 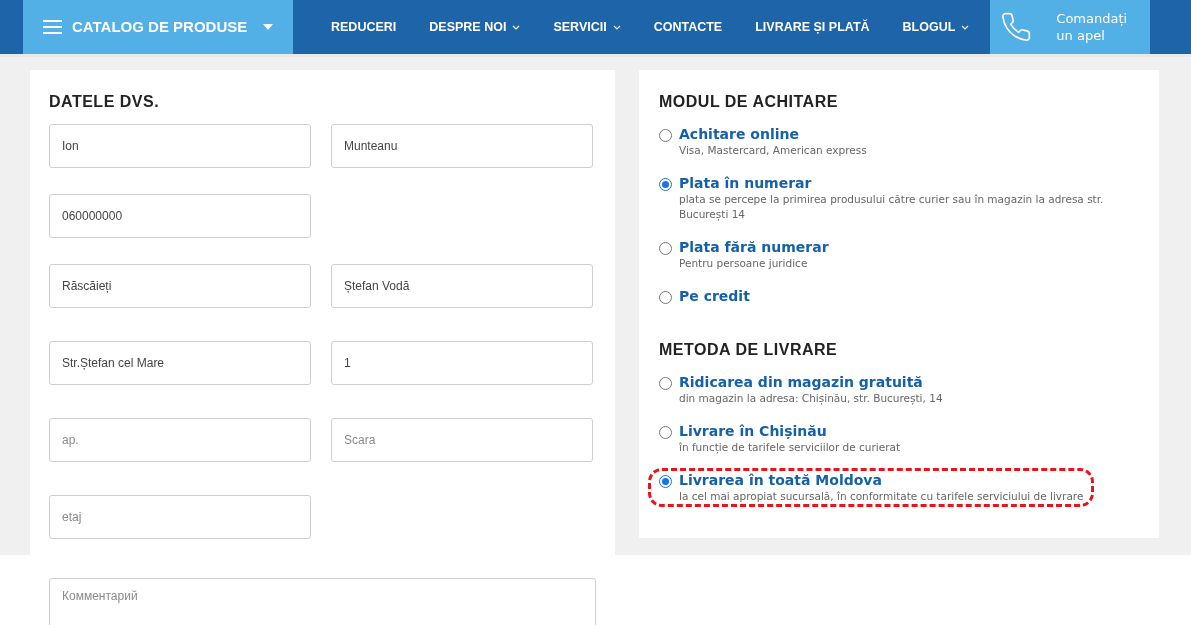 What do you see at coordinates (180, 146) in the screenshot?
I see `input-field: Ion` at bounding box center [180, 146].